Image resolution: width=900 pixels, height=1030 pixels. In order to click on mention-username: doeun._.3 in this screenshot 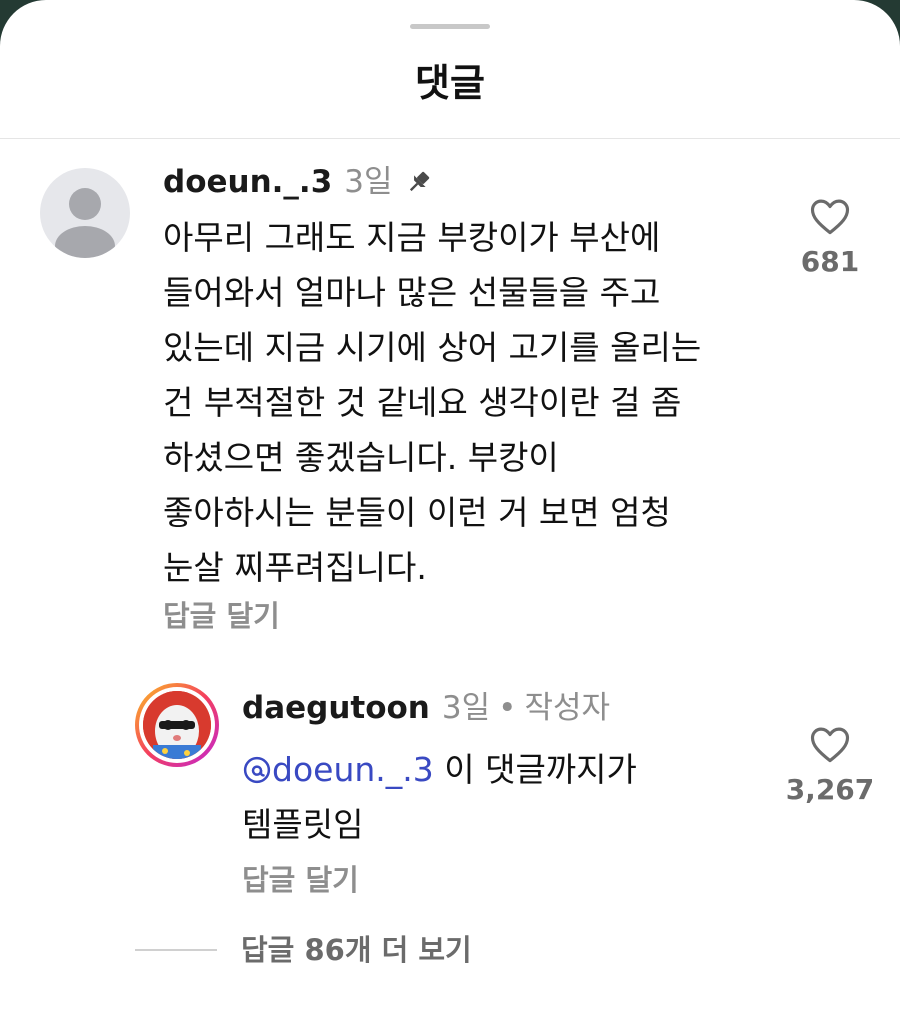, I will do `click(353, 769)`.